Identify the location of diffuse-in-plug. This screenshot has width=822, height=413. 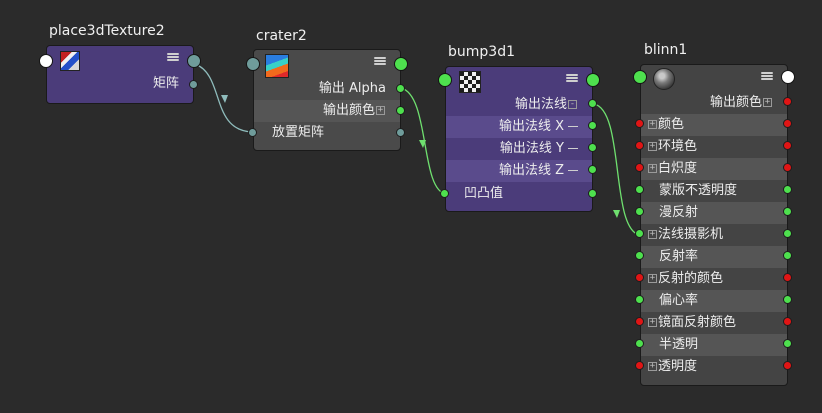
(639, 211).